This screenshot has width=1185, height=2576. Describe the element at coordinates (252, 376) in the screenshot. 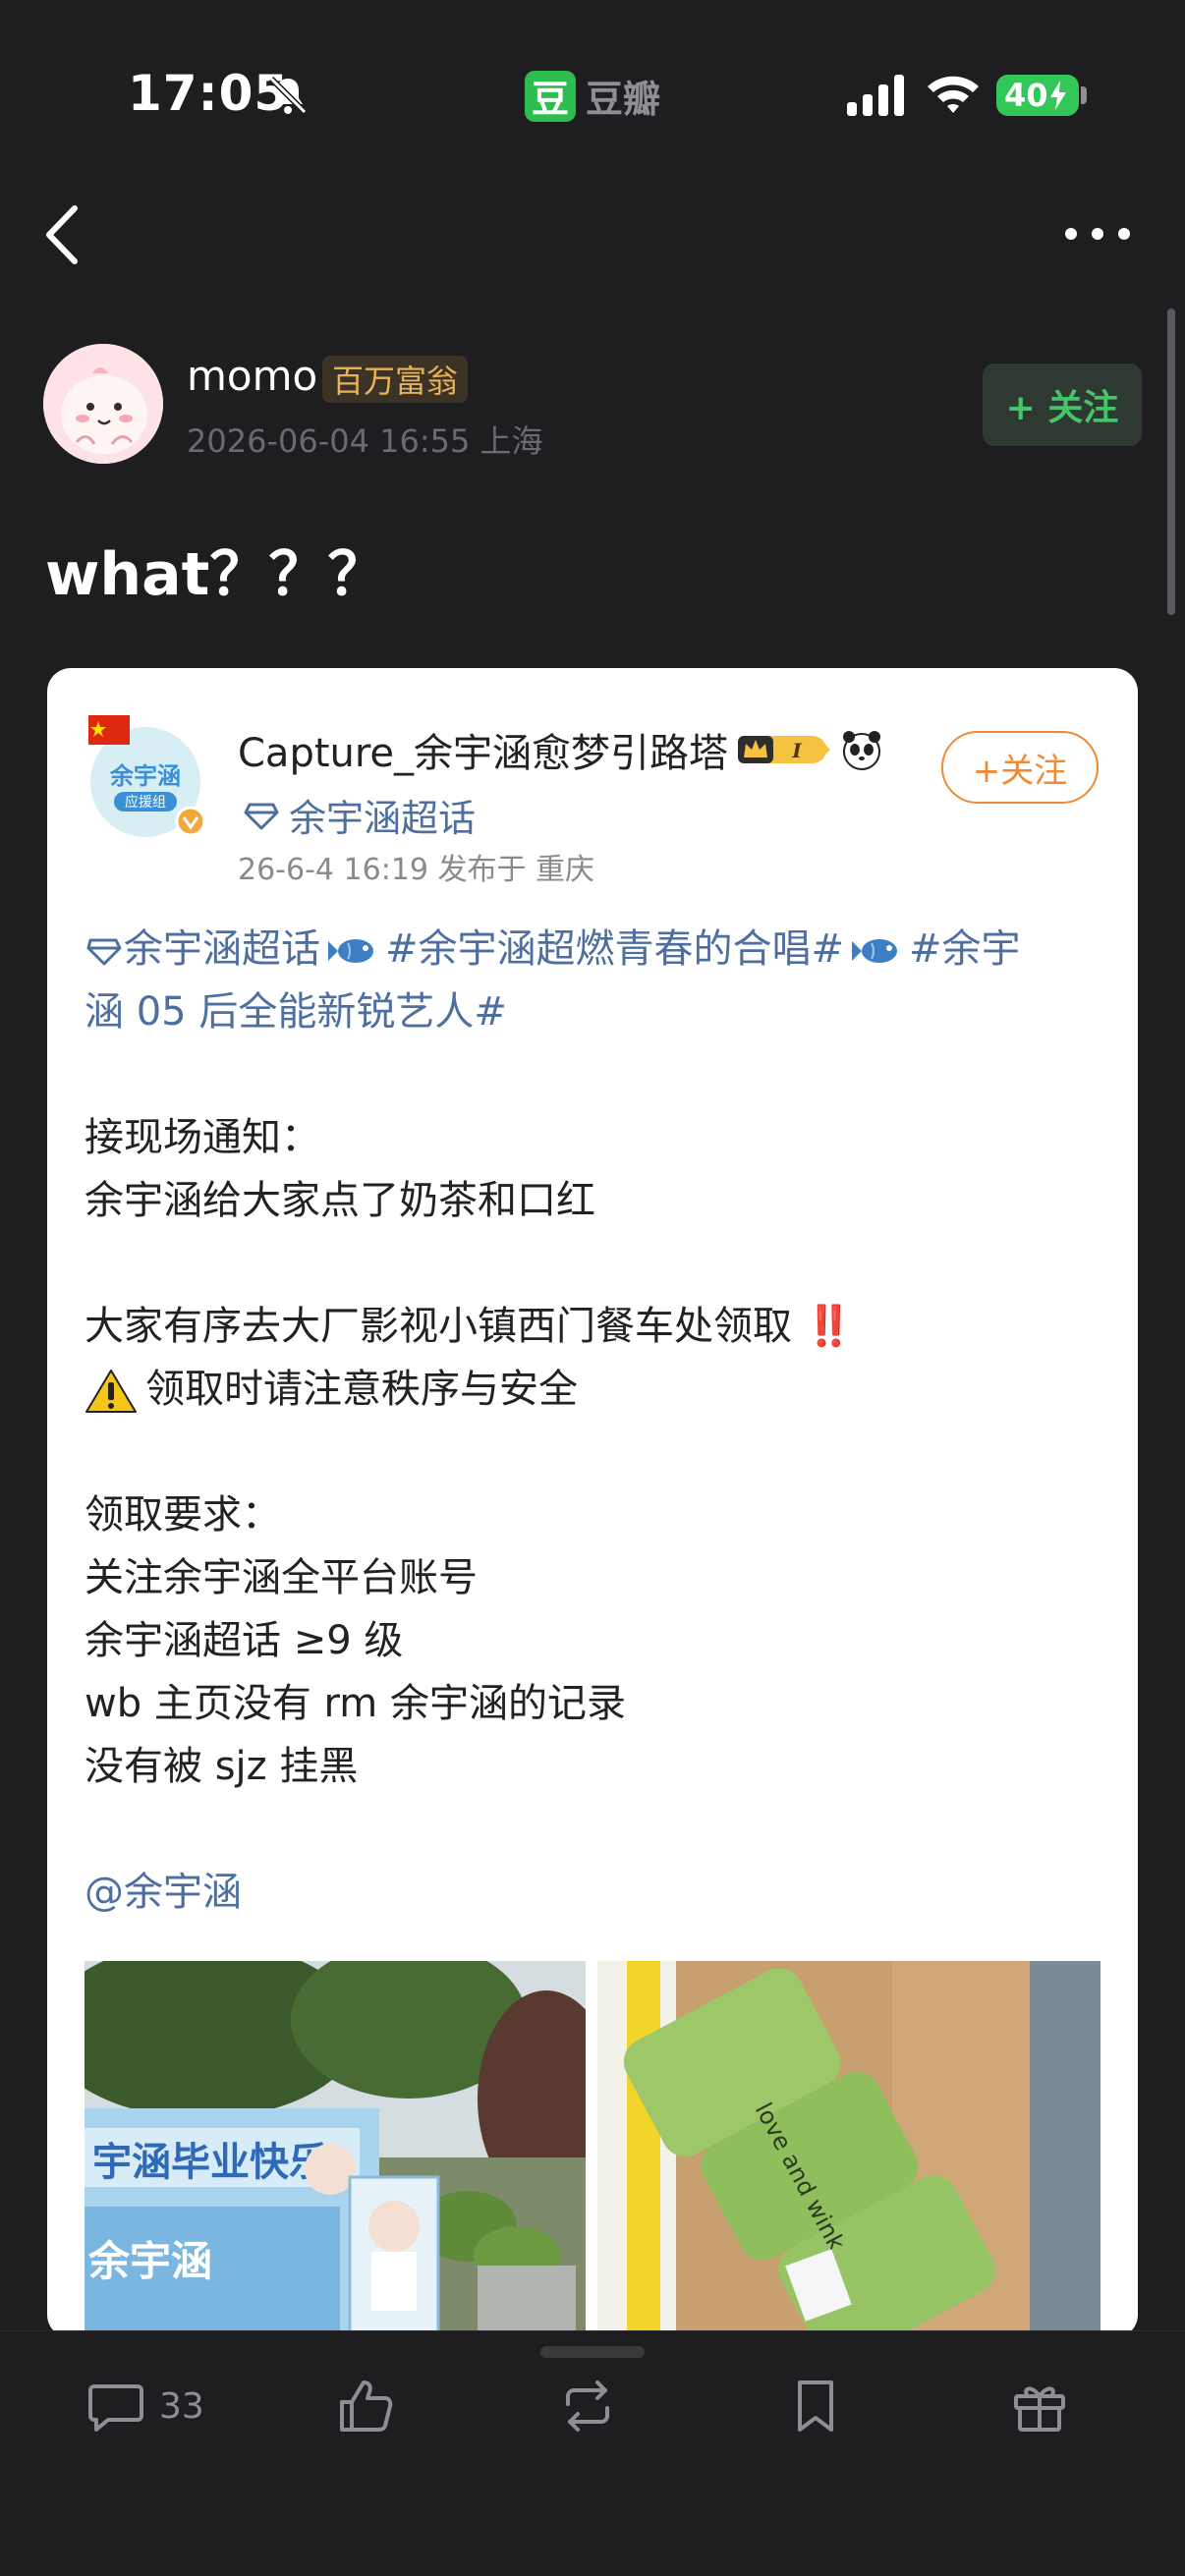

I see `author-name: momo` at that location.